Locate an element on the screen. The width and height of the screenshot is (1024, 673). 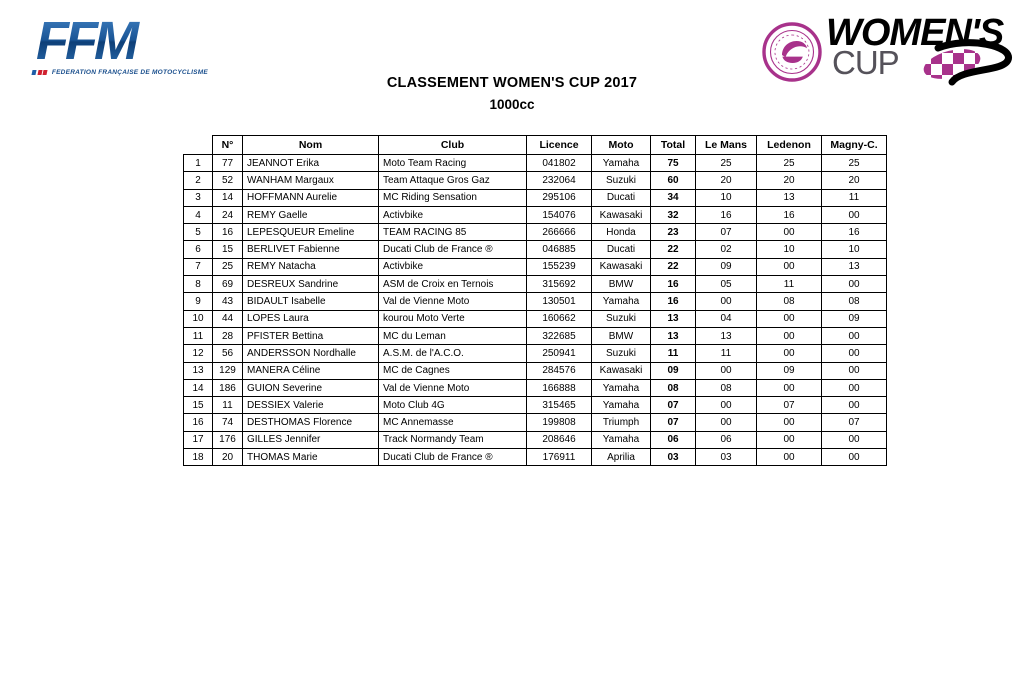
cell-number: 11 is located at coordinates (227, 405).